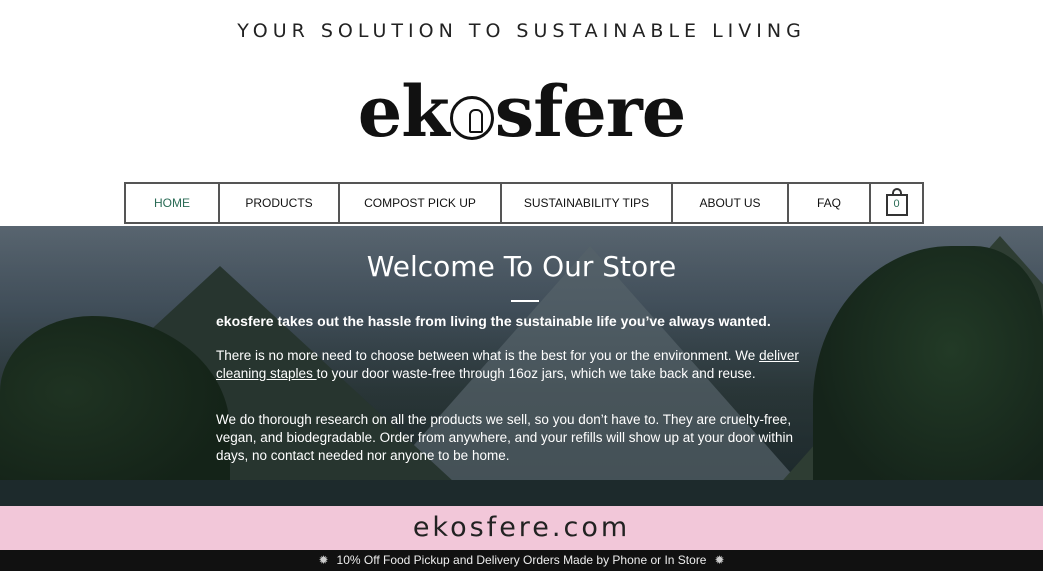 The image size is (1043, 571). What do you see at coordinates (521, 266) in the screenshot?
I see `hero-title: Welcome To Our Store` at bounding box center [521, 266].